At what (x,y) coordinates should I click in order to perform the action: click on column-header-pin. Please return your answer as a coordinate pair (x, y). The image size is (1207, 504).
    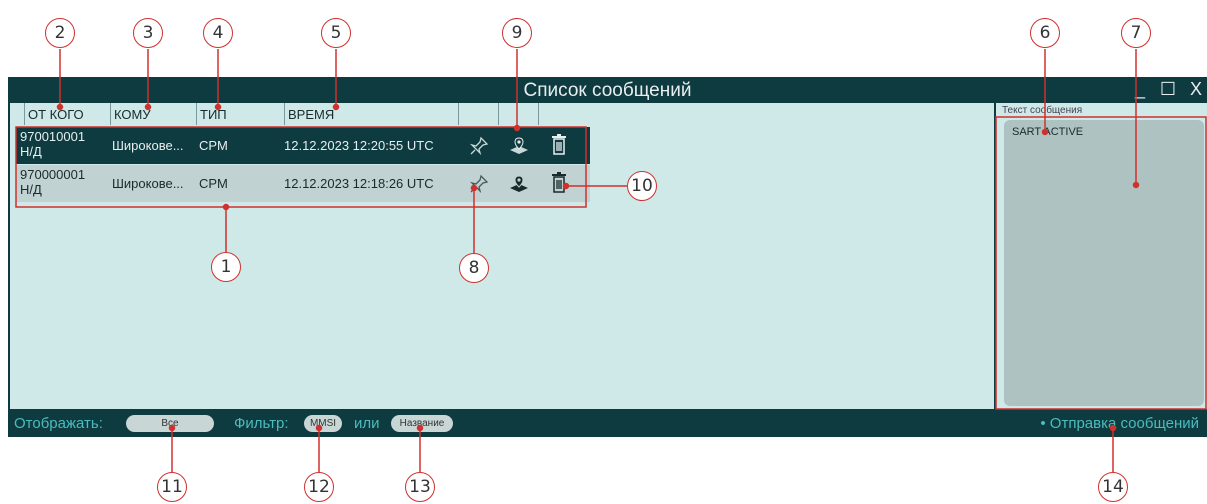
    Looking at the image, I should click on (478, 114).